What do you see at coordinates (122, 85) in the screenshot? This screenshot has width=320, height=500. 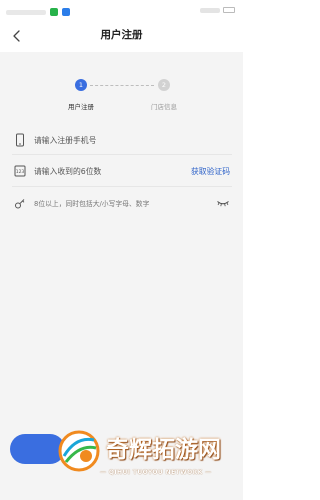 I see `step-connector` at bounding box center [122, 85].